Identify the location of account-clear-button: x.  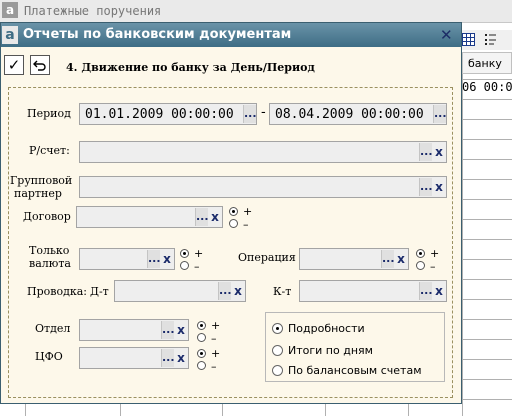
(439, 152).